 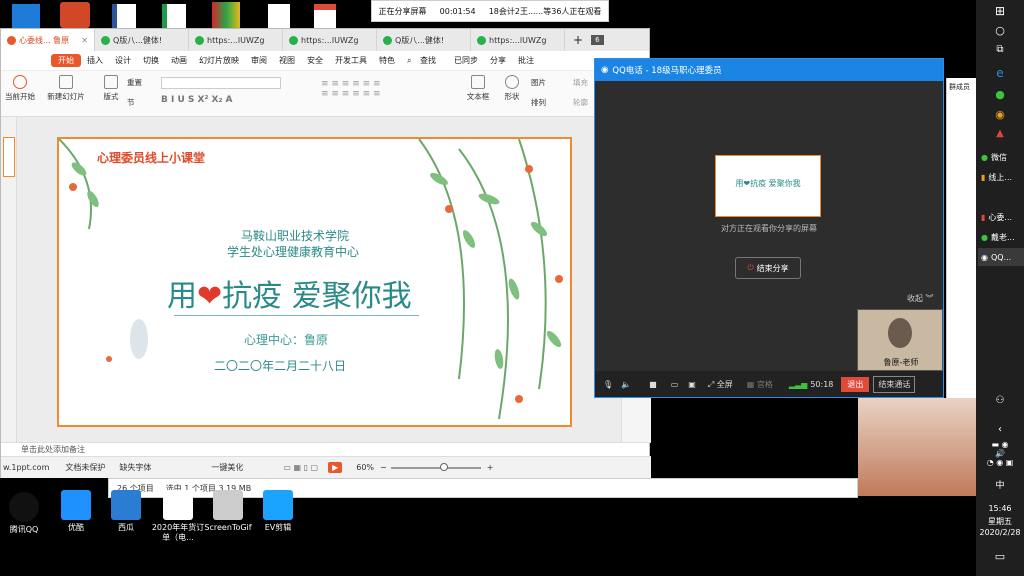 I want to click on menu-animation: 动画, so click(x=179, y=60).